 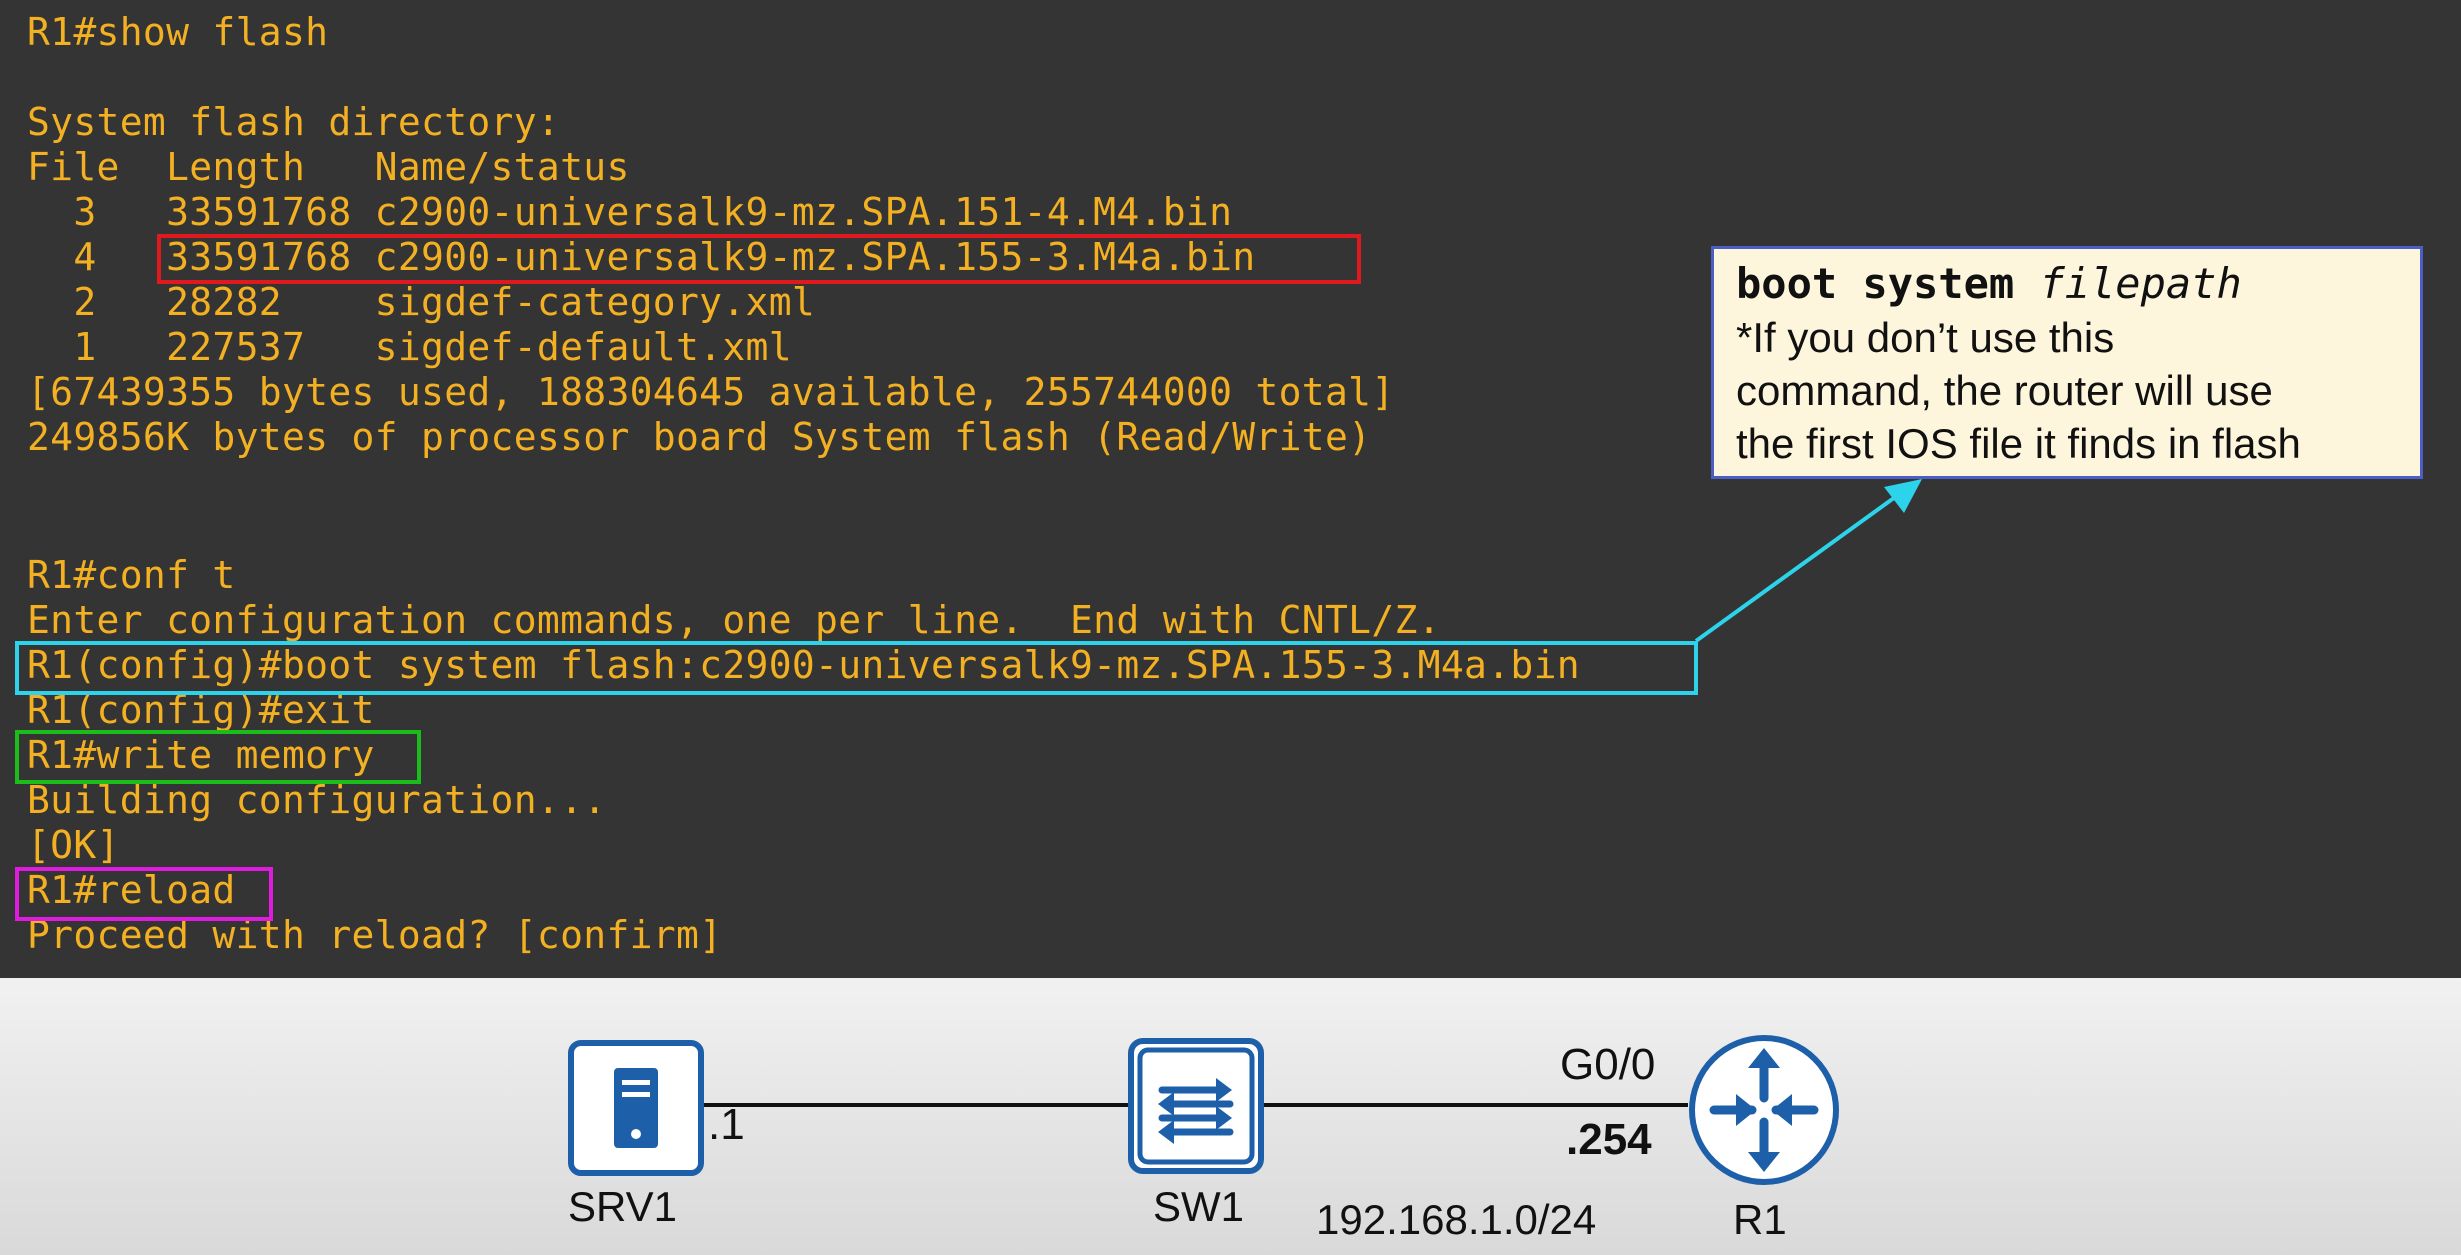 What do you see at coordinates (2140, 283) in the screenshot?
I see `callout-command-argument: filepath` at bounding box center [2140, 283].